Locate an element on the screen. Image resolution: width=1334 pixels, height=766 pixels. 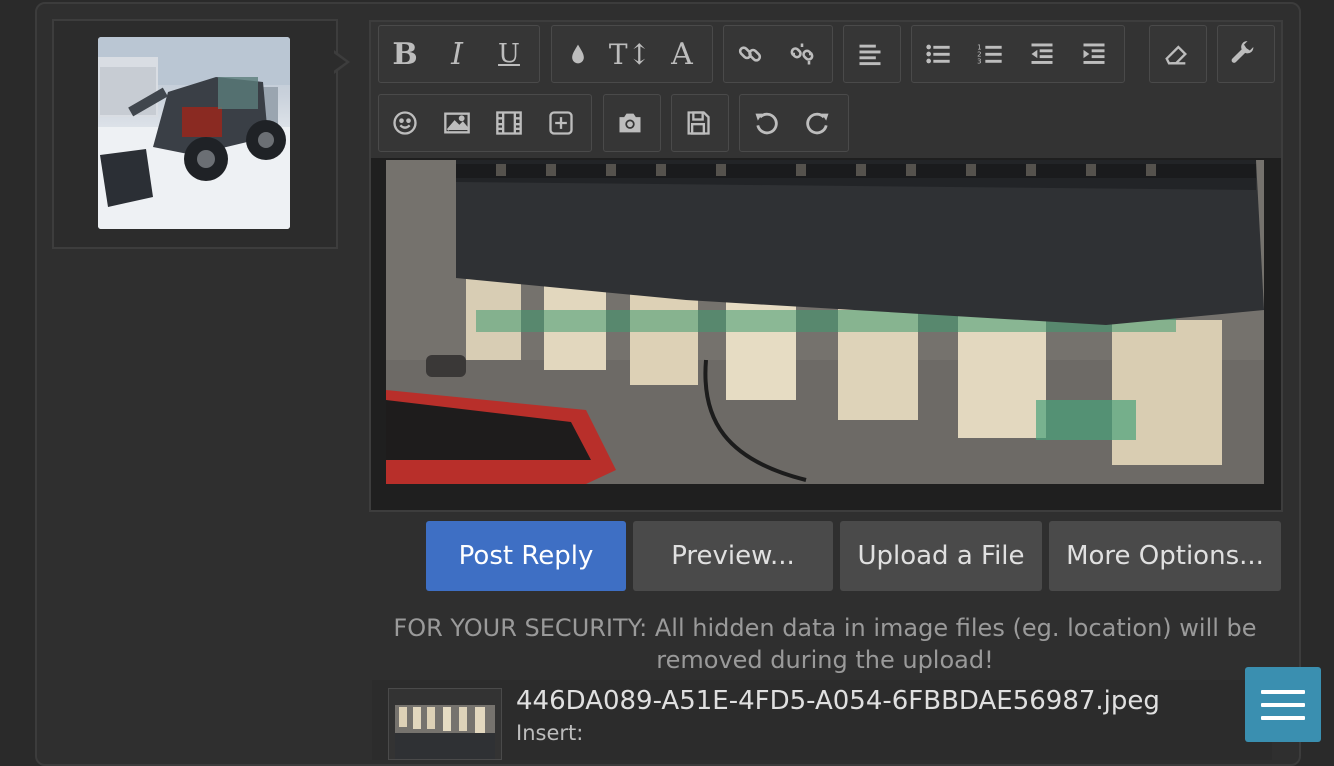
italic-icon: I is located at coordinates (457, 54).